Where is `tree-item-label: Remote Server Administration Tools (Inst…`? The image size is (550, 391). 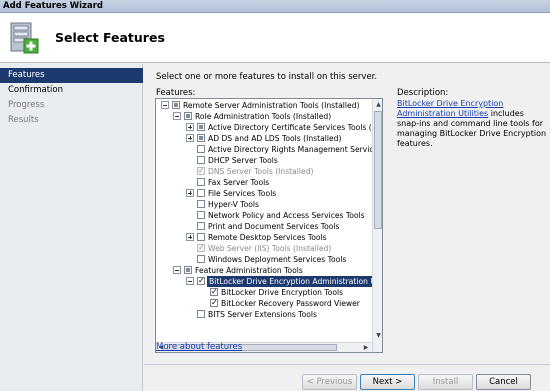 tree-item-label: Remote Server Administration Tools (Inst… is located at coordinates (271, 105).